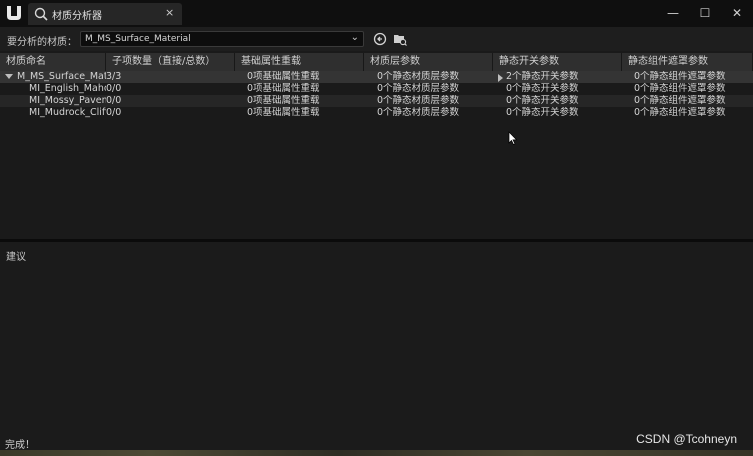  What do you see at coordinates (376, 441) in the screenshot?
I see `status-bar: 完成！ CSDN @Tcohneyn` at bounding box center [376, 441].